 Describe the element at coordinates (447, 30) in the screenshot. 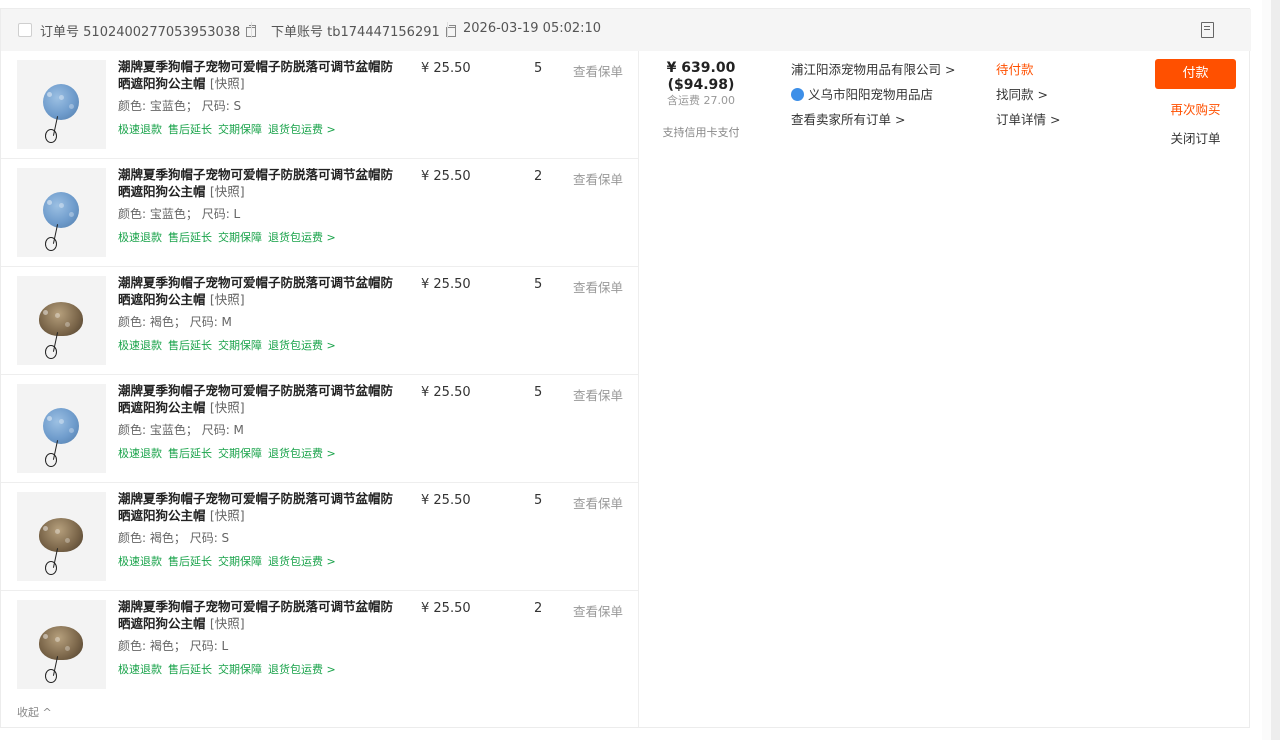

I see `header-divider` at that location.